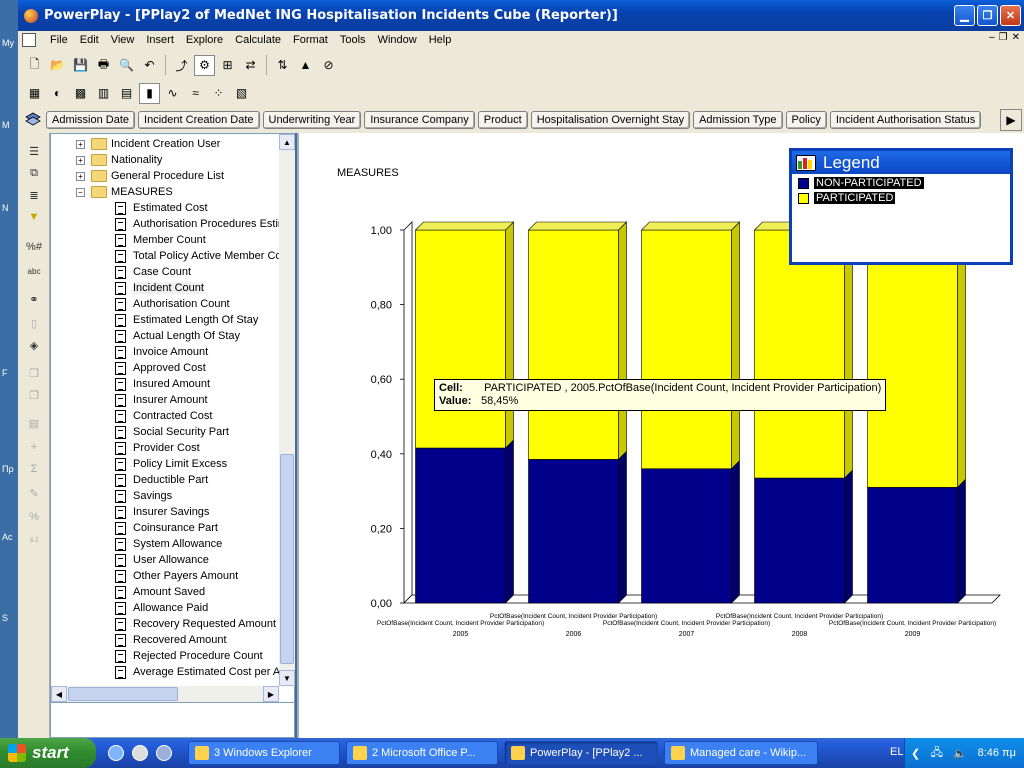 The image size is (1024, 768). I want to click on tree-measure-item: Other Payers Amount, so click(176, 576).